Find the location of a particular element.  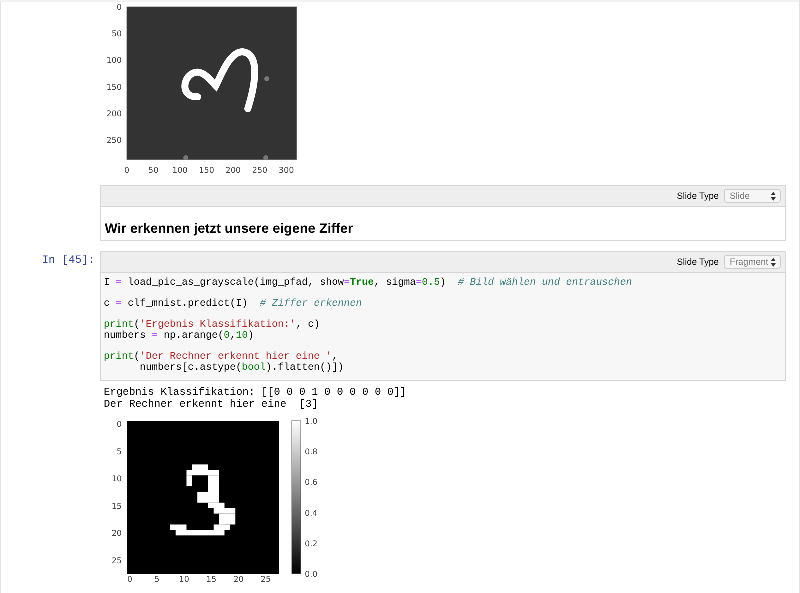

colorbar-tick-label: 0.6 is located at coordinates (311, 483).